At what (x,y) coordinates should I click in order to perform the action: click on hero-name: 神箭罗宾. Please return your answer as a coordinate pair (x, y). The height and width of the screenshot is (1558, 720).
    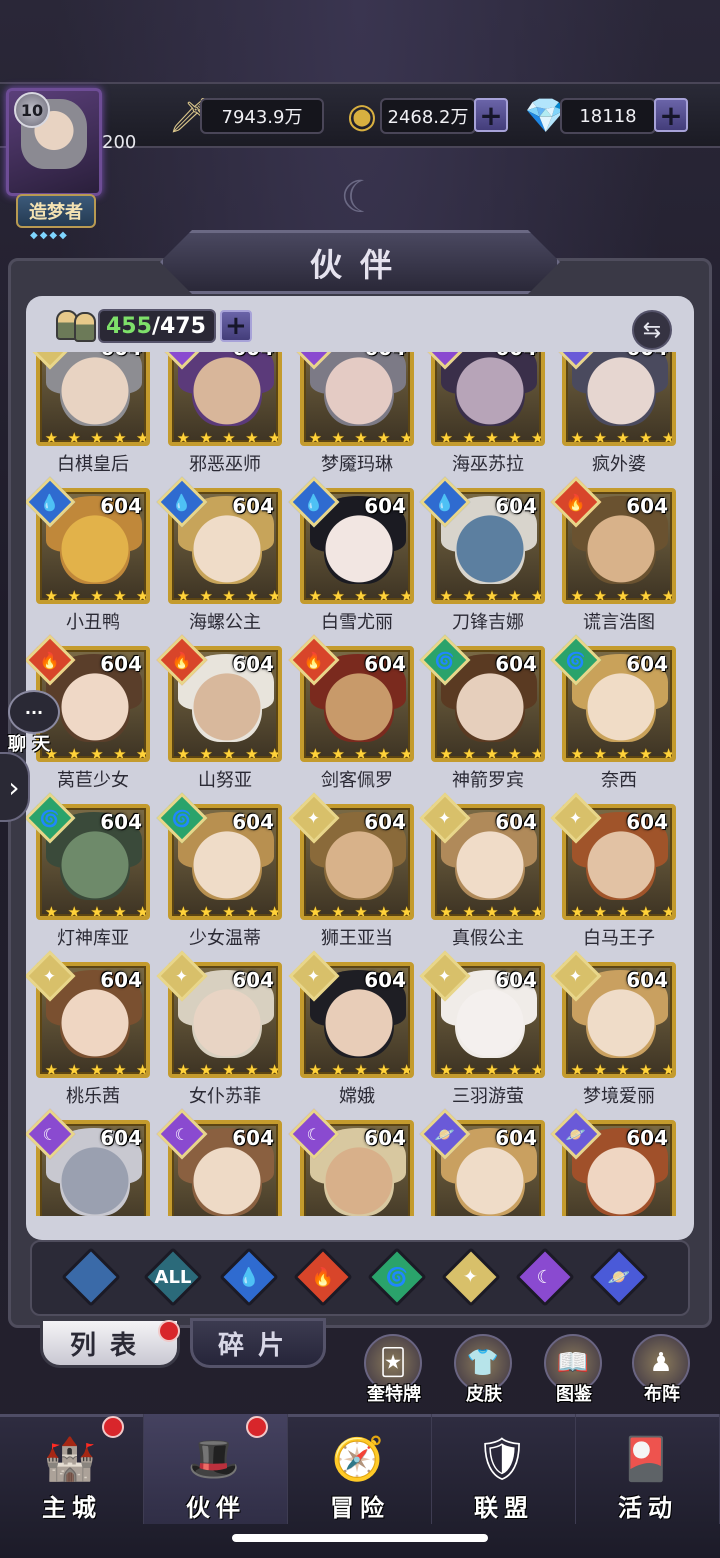
    Looking at the image, I should click on (488, 780).